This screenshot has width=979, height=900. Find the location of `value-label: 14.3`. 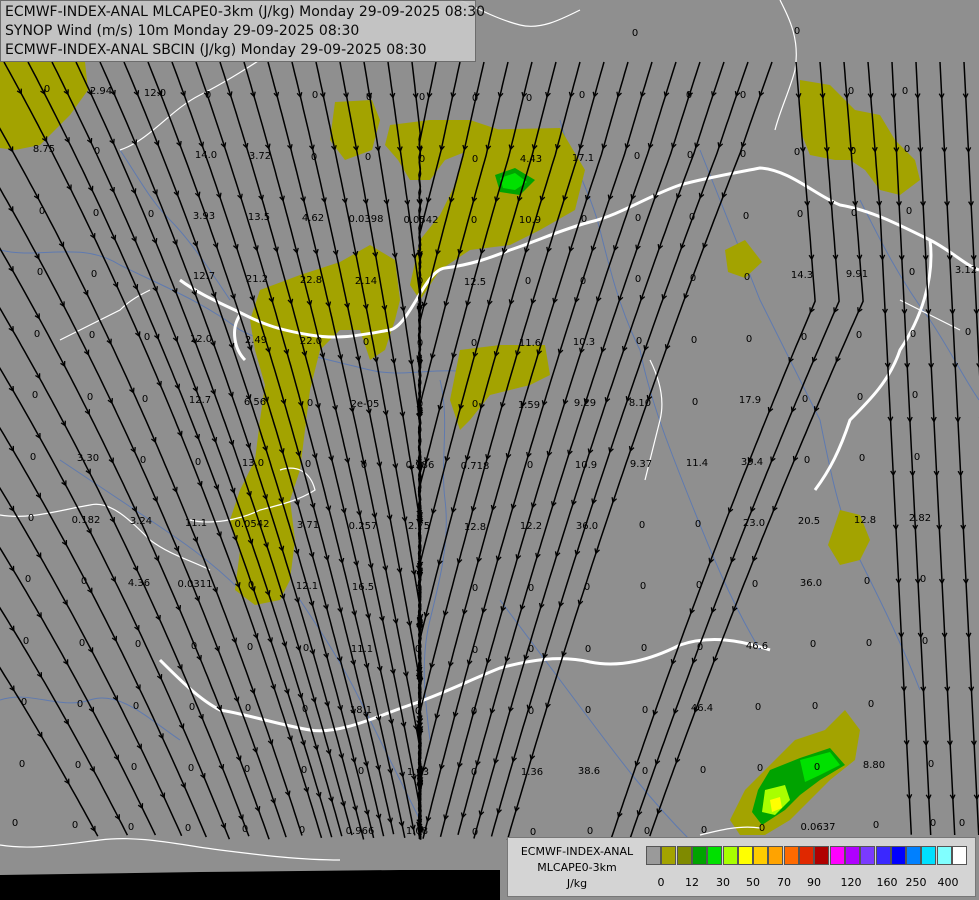

value-label: 14.3 is located at coordinates (802, 275).